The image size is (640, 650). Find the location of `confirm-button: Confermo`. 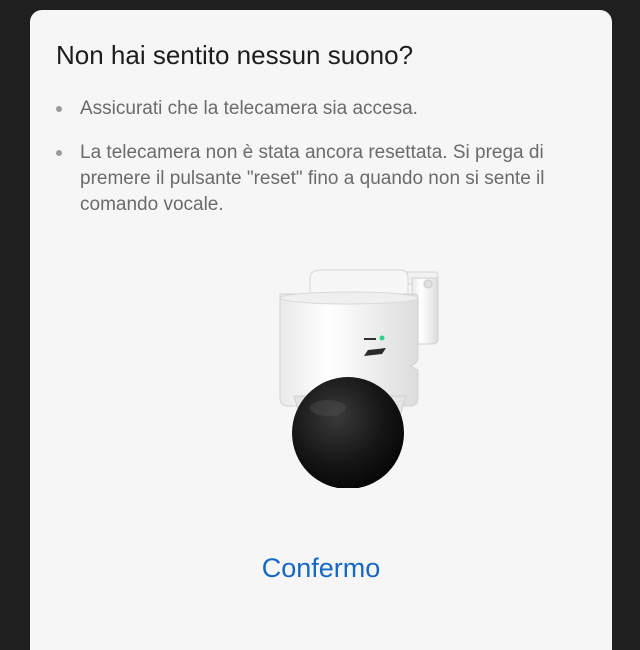

confirm-button: Confermo is located at coordinates (321, 568).